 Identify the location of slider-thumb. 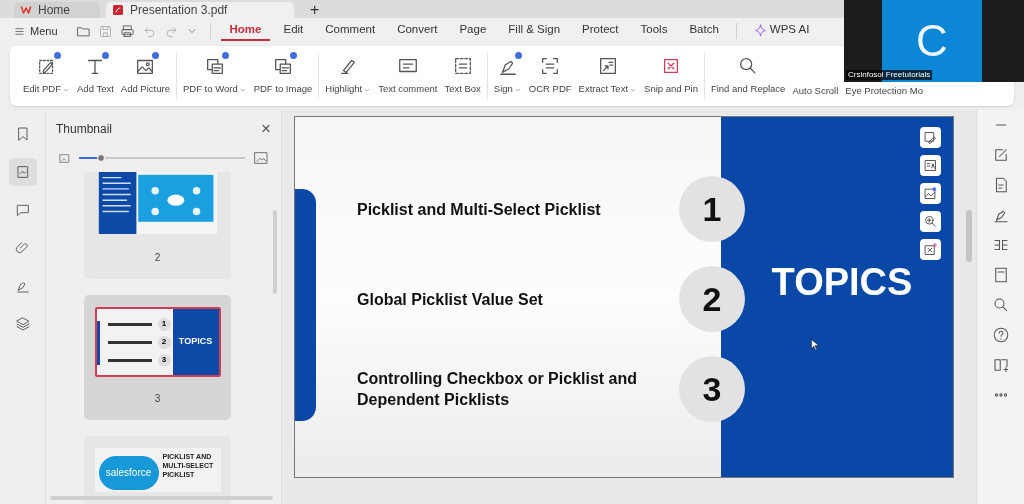
(100, 158).